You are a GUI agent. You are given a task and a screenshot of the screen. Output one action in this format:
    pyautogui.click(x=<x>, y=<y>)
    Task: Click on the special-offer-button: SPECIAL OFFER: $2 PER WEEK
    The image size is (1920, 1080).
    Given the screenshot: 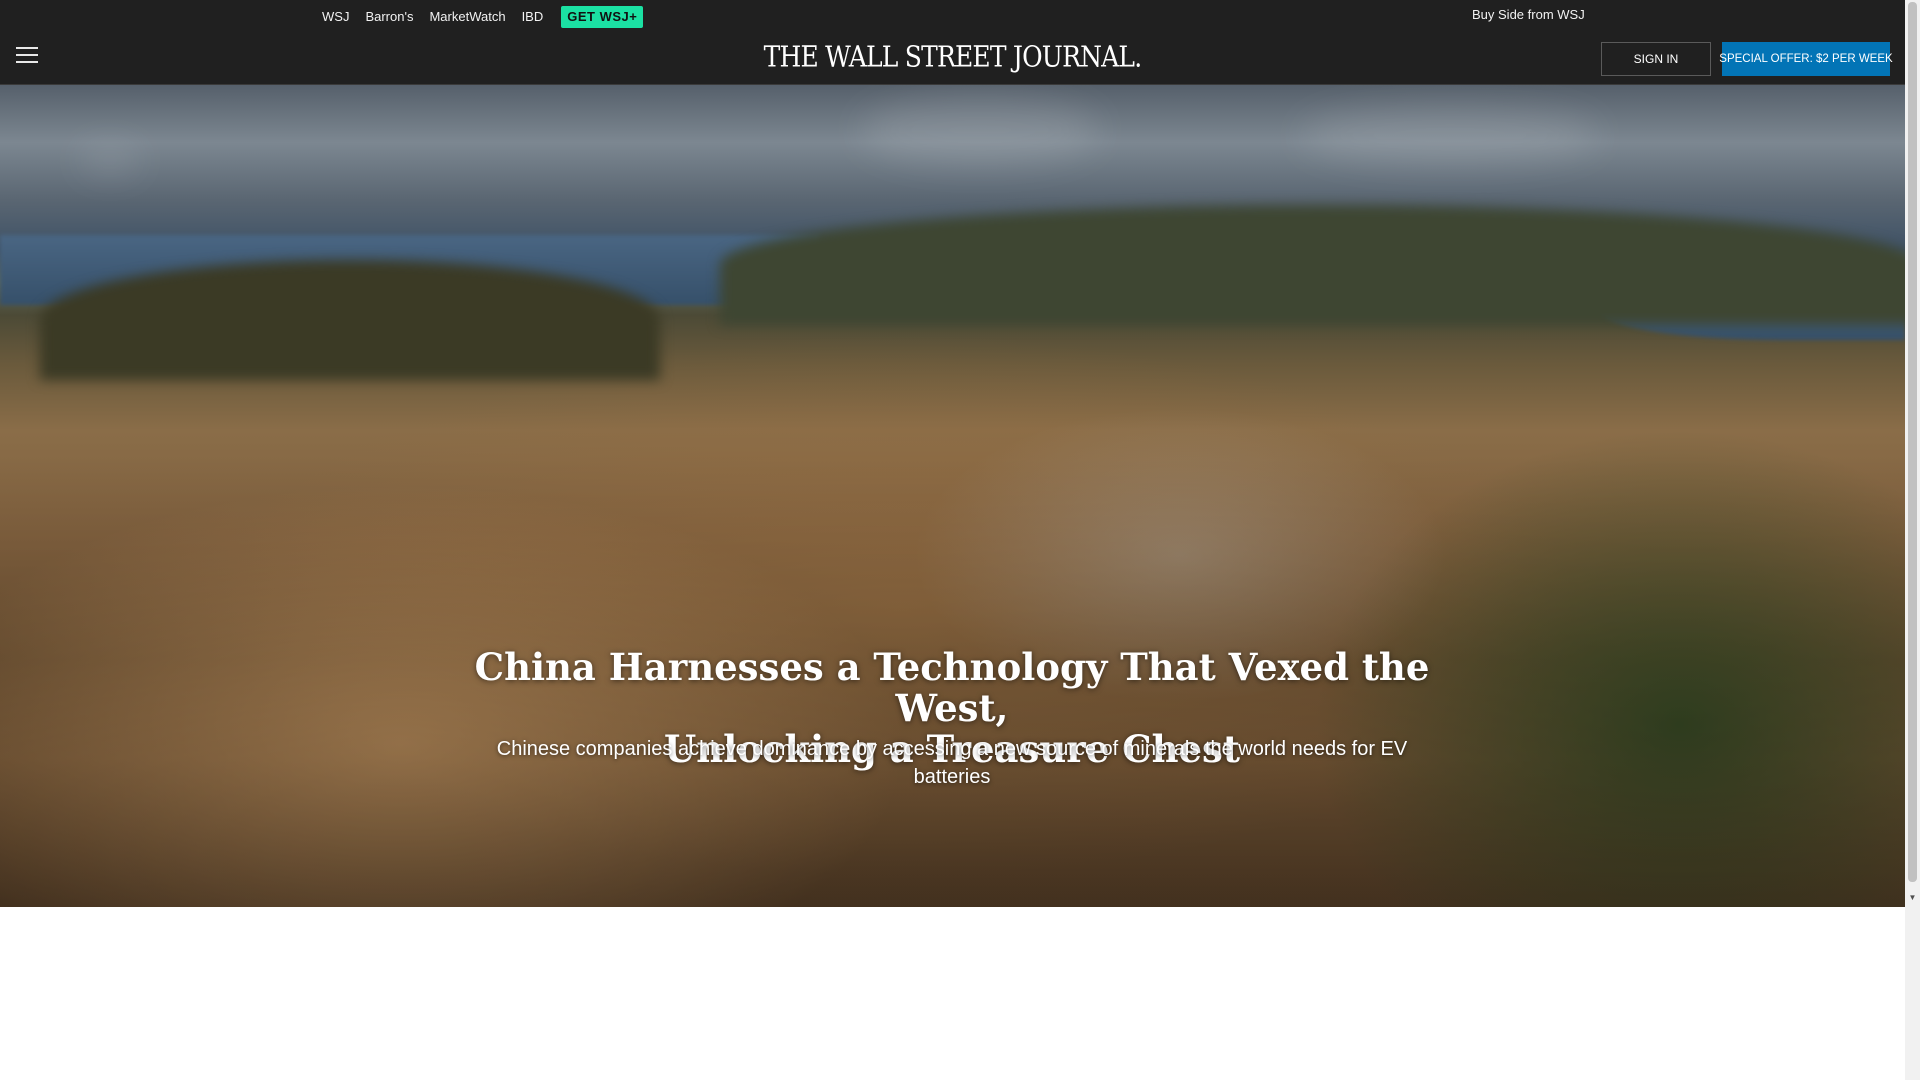 What is the action you would take?
    pyautogui.click(x=1806, y=59)
    